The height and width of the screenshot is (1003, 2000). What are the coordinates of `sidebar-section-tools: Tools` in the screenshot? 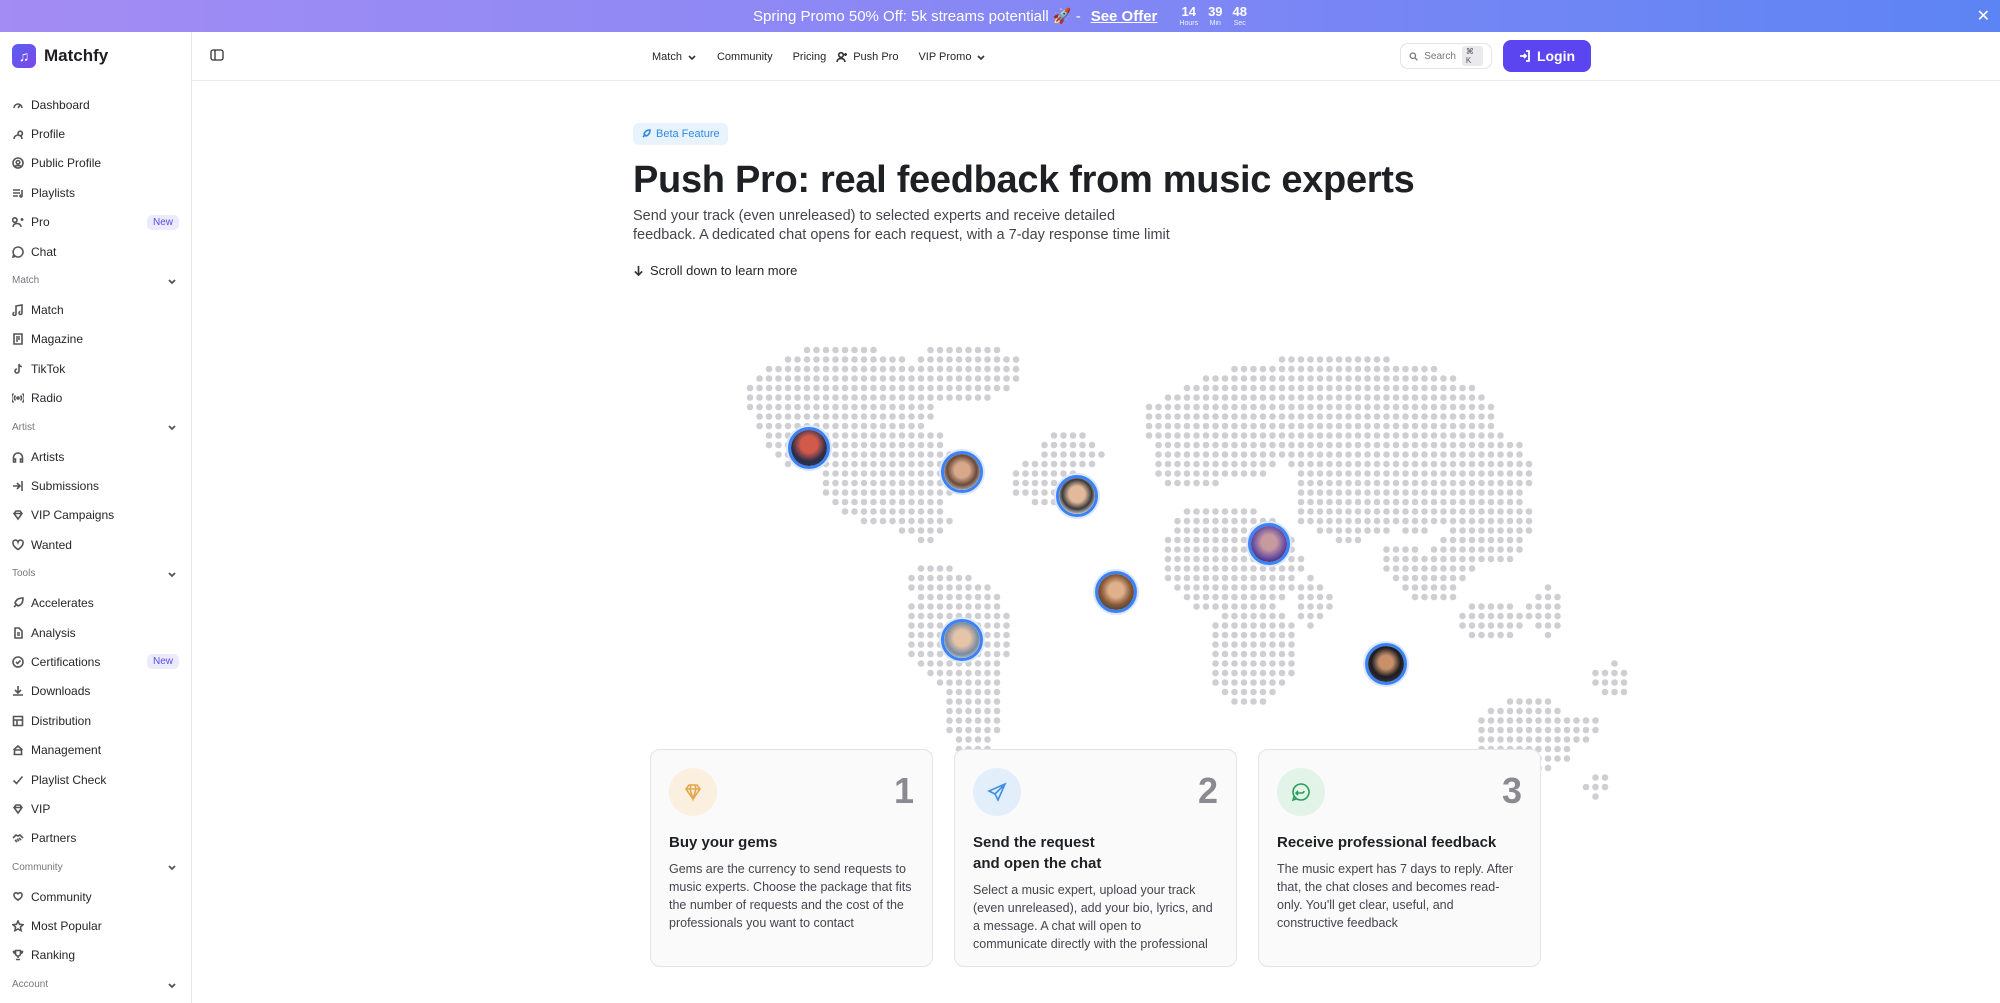 It's located at (95, 573).